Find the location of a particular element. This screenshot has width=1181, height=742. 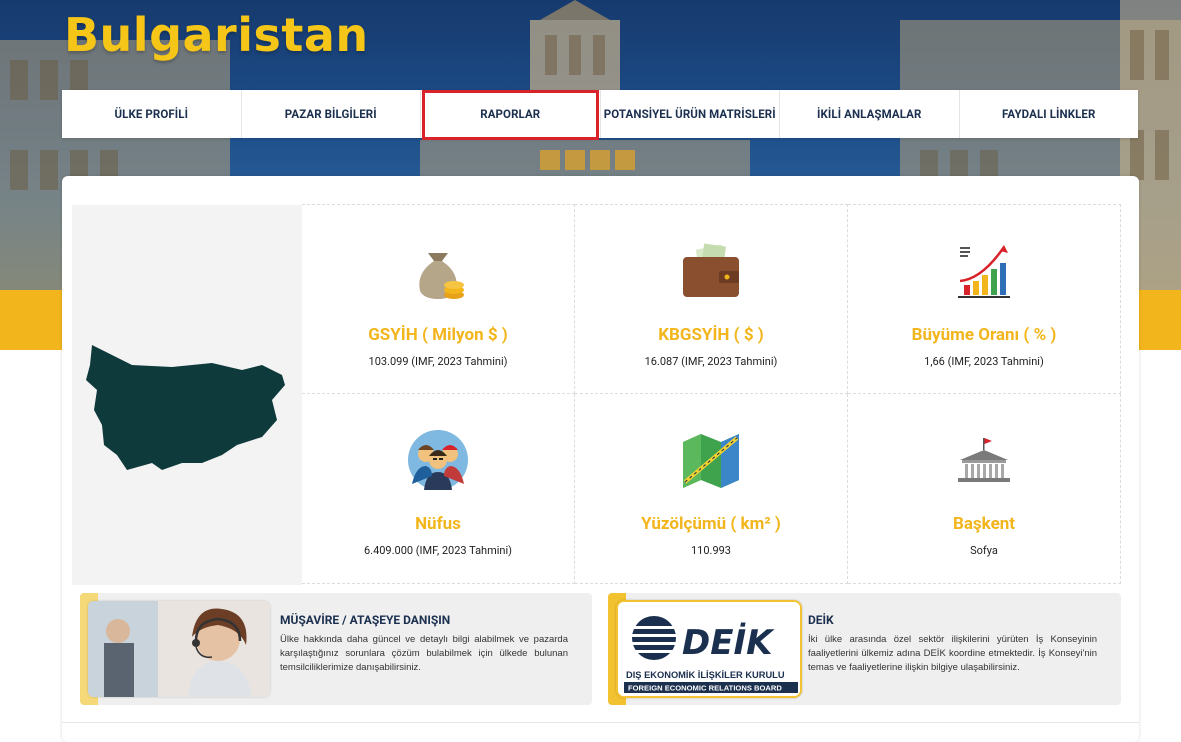

map-icon is located at coordinates (711, 461).